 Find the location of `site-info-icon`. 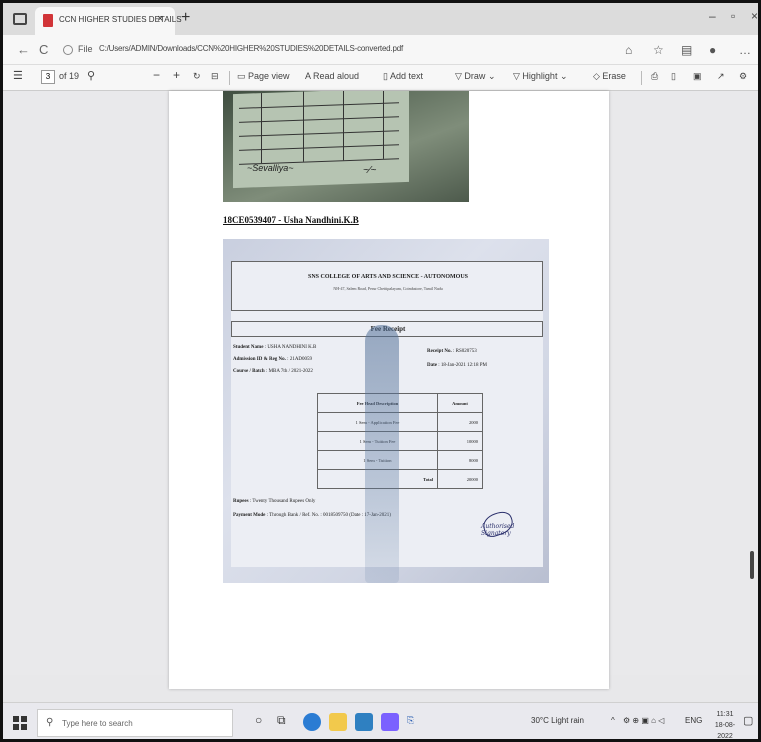

site-info-icon is located at coordinates (68, 50).